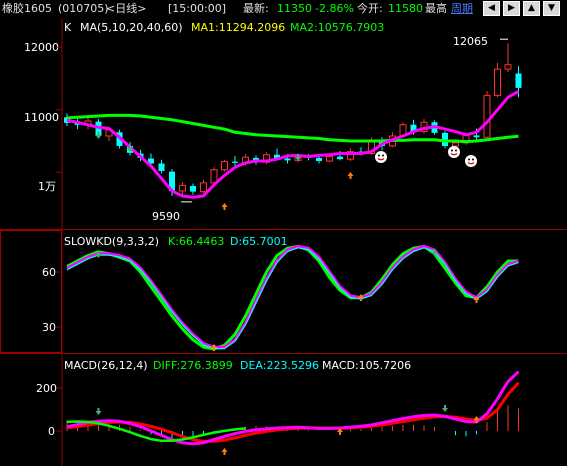 This screenshot has width=567, height=466. What do you see at coordinates (126, 8) in the screenshot?
I see `period-label: <日线>` at bounding box center [126, 8].